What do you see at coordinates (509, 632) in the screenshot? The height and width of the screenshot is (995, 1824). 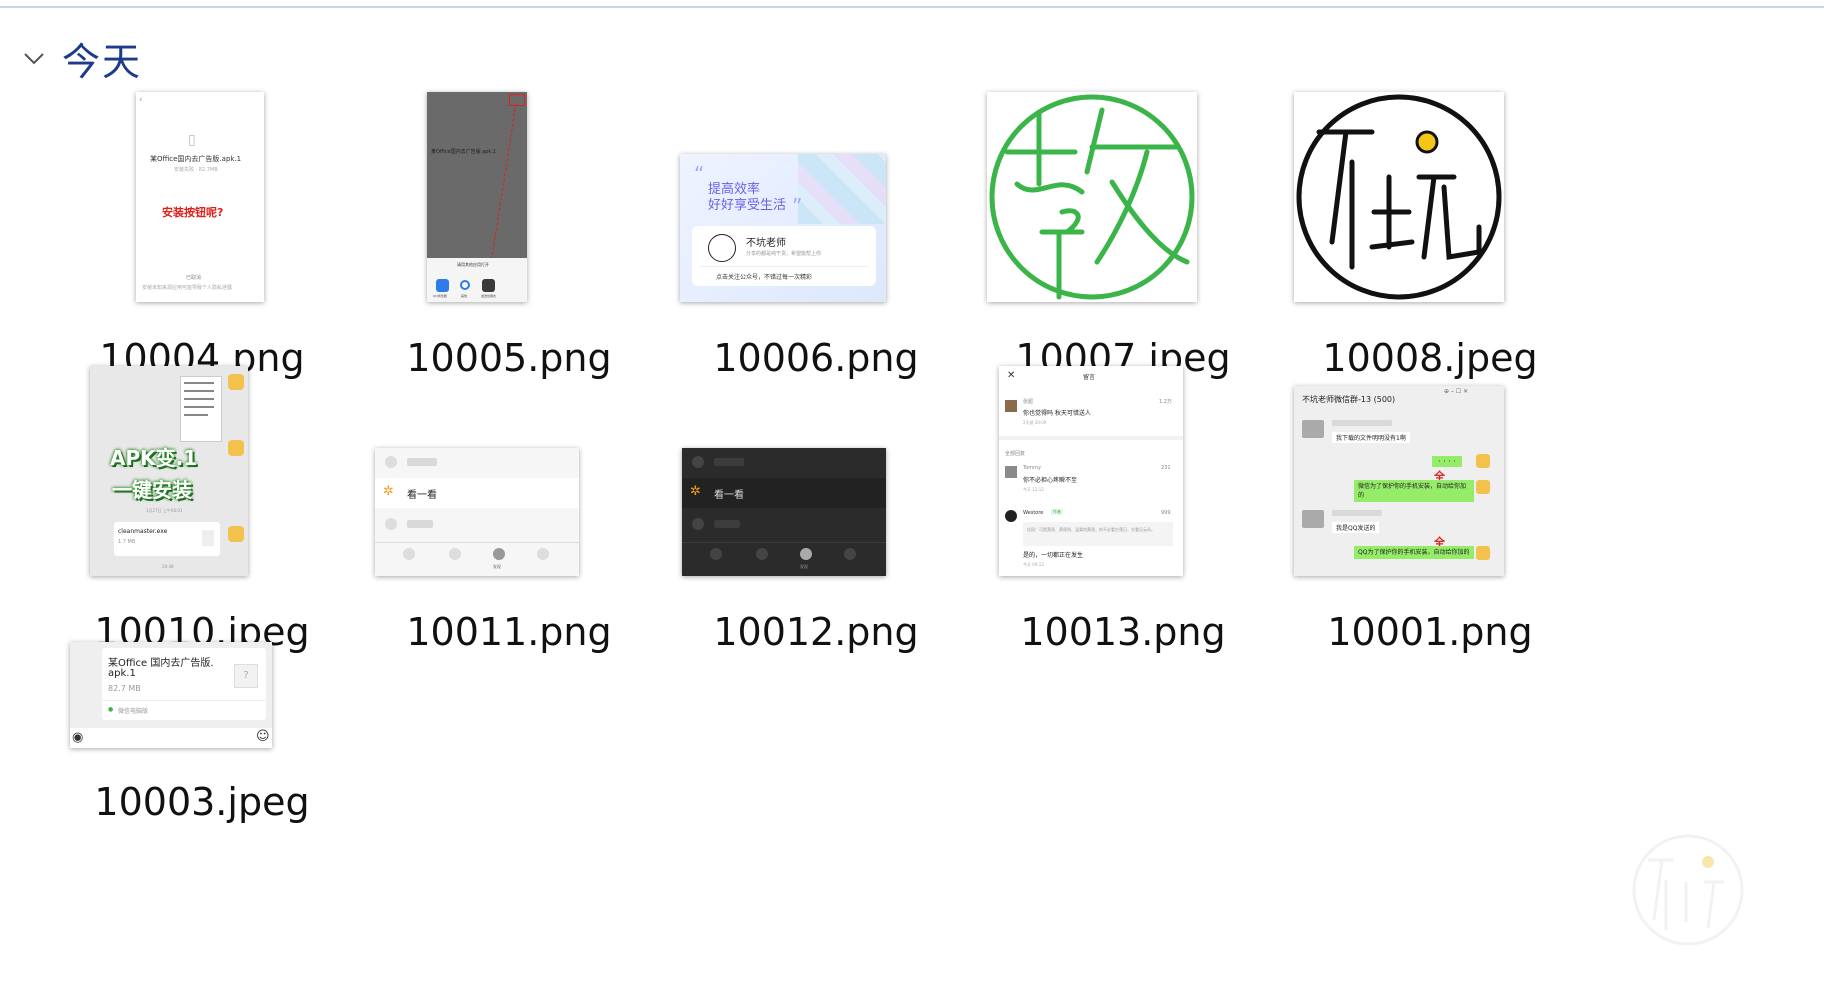 I see `file-name: 10011.png` at bounding box center [509, 632].